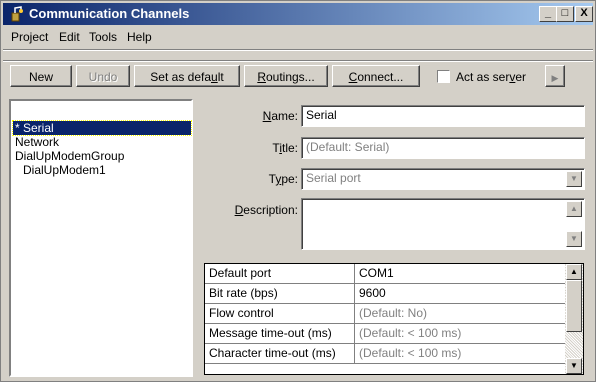 The width and height of the screenshot is (596, 382). I want to click on tree-item-dialupmodem1: DialUpModem1, so click(64, 170).